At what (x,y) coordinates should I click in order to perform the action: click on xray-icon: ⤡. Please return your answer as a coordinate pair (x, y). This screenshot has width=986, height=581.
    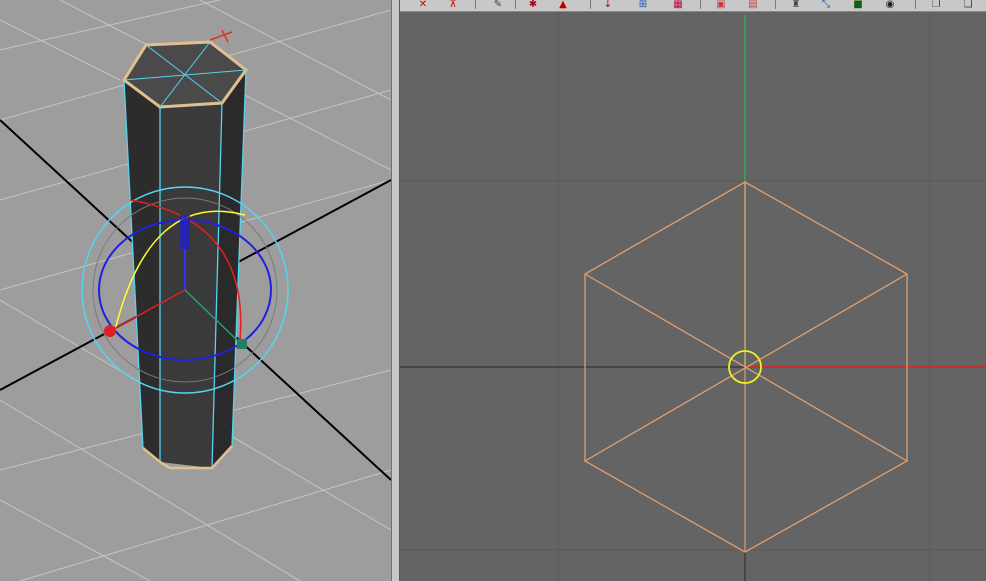
    Looking at the image, I should click on (826, 5).